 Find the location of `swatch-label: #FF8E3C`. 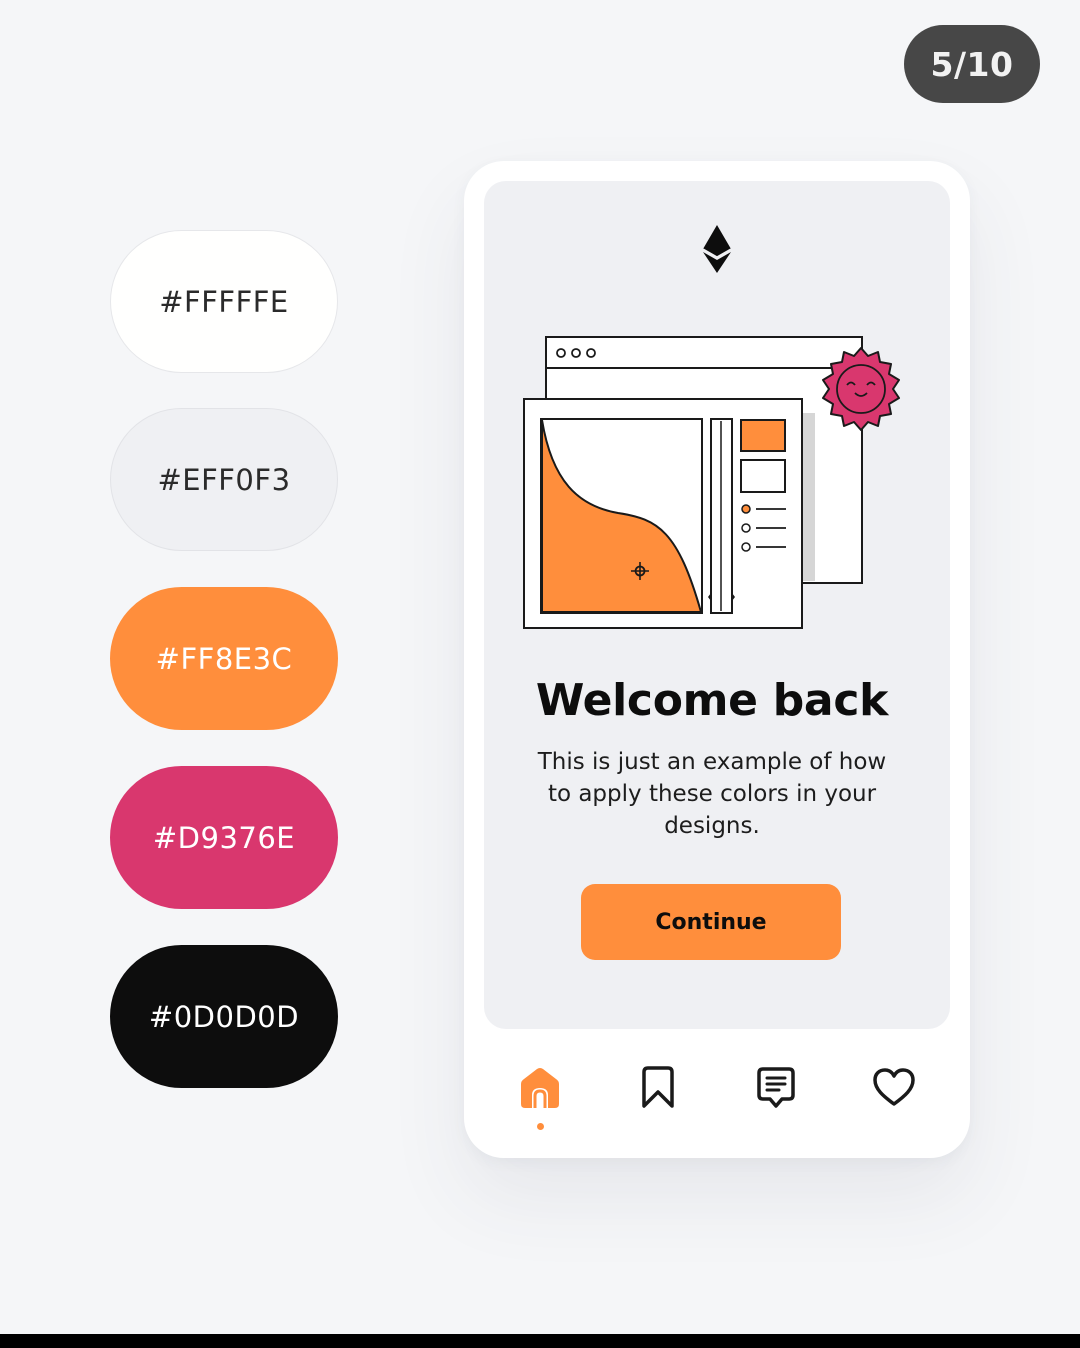

swatch-label: #FF8E3C is located at coordinates (224, 658).